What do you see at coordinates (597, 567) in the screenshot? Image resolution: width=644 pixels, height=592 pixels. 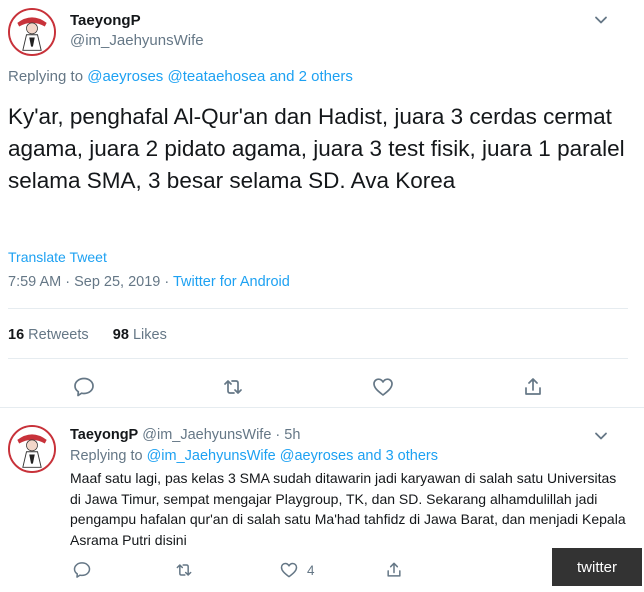 I see `twitter-watermark: twitter` at bounding box center [597, 567].